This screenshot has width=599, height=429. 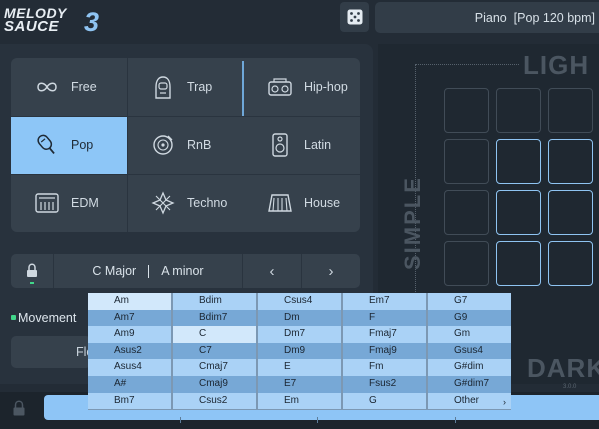 What do you see at coordinates (384, 301) in the screenshot?
I see `chord-option: Em7` at bounding box center [384, 301].